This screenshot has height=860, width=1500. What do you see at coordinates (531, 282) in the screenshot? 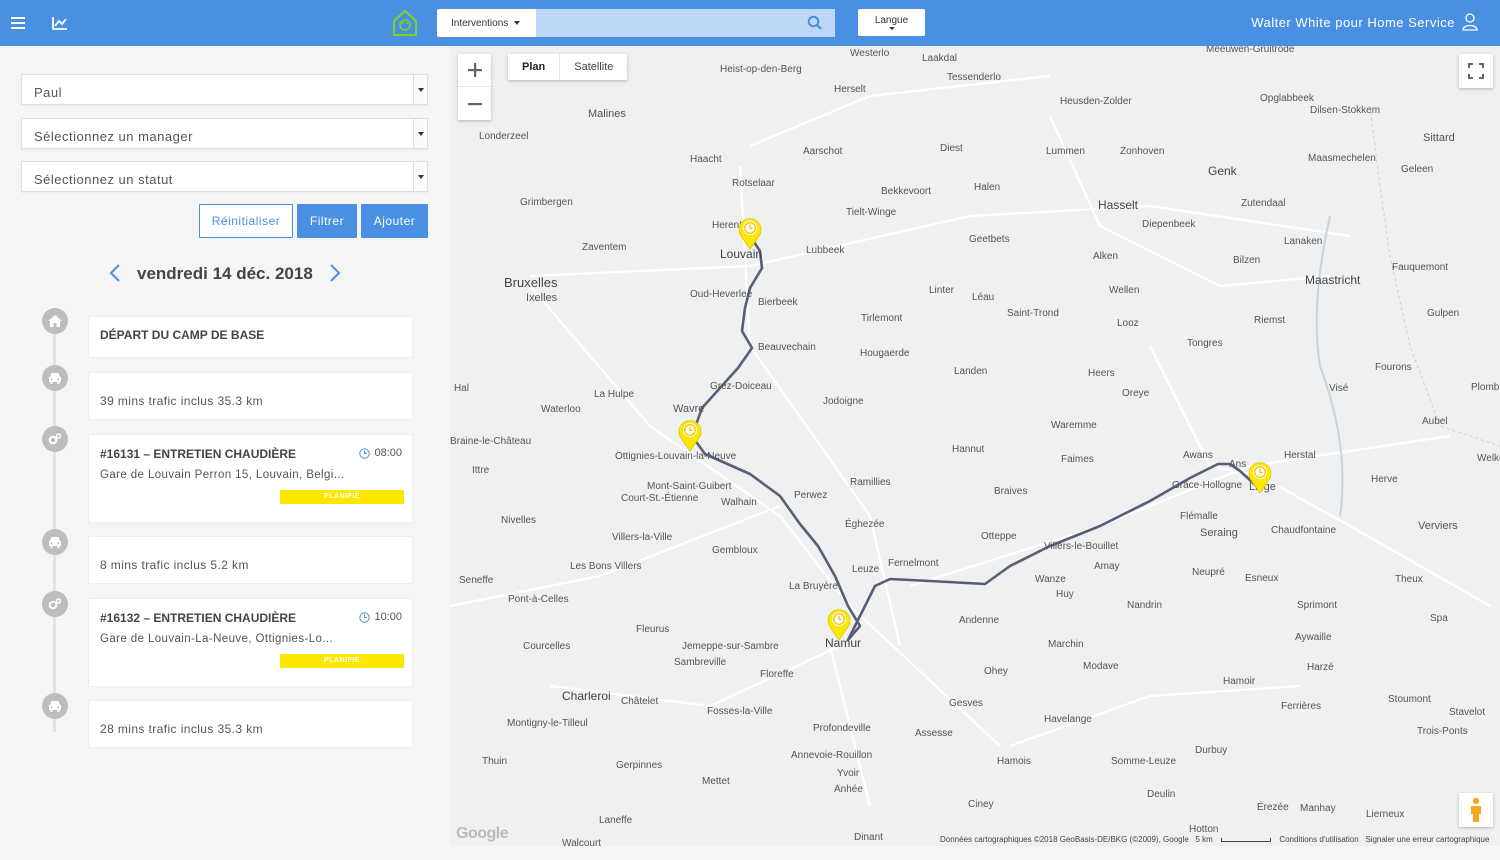
I see `place-label: Bruxelles` at bounding box center [531, 282].